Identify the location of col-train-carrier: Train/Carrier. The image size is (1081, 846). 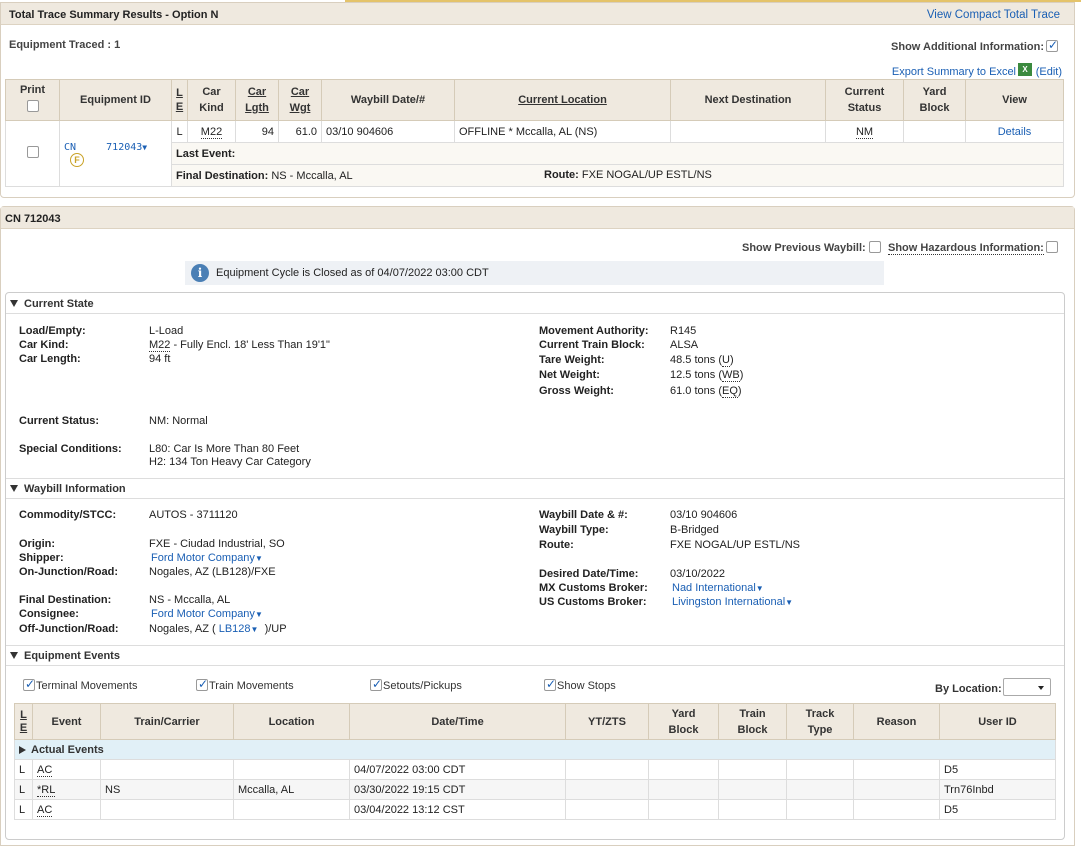
(167, 721).